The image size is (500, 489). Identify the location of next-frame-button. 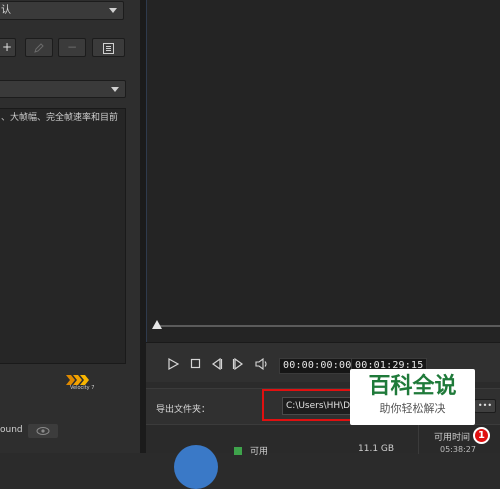
(238, 365).